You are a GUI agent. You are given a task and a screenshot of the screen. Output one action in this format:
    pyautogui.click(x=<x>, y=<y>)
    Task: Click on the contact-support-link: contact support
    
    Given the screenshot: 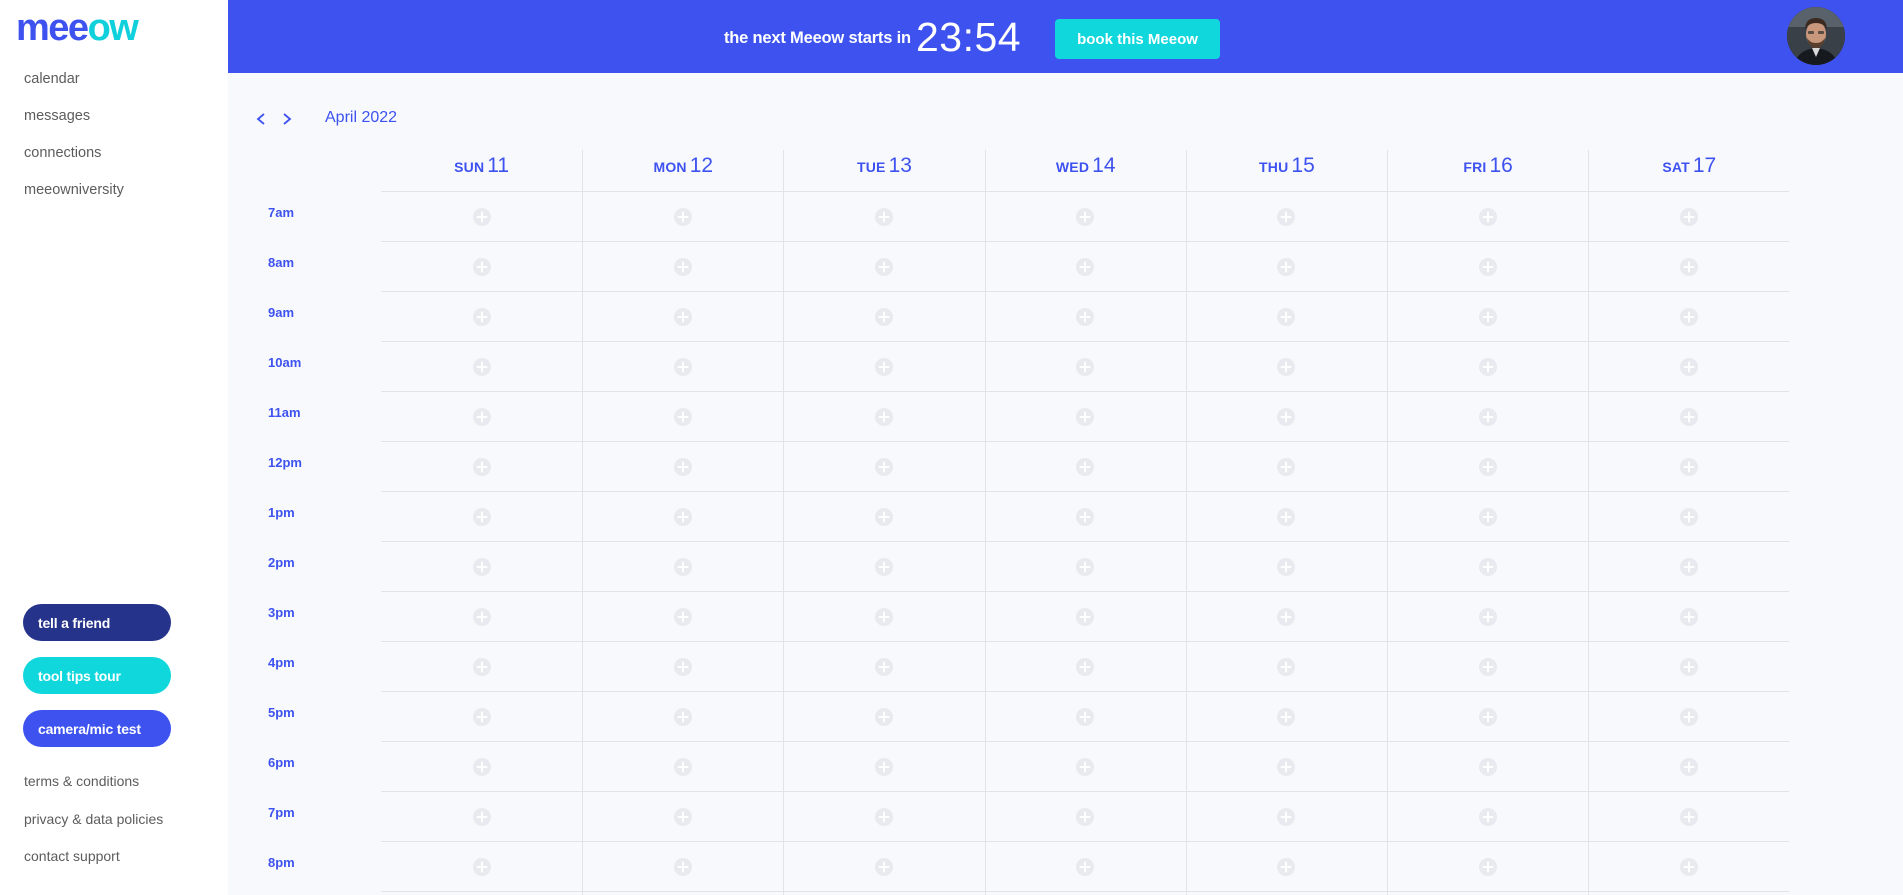 What is the action you would take?
    pyautogui.click(x=93, y=864)
    